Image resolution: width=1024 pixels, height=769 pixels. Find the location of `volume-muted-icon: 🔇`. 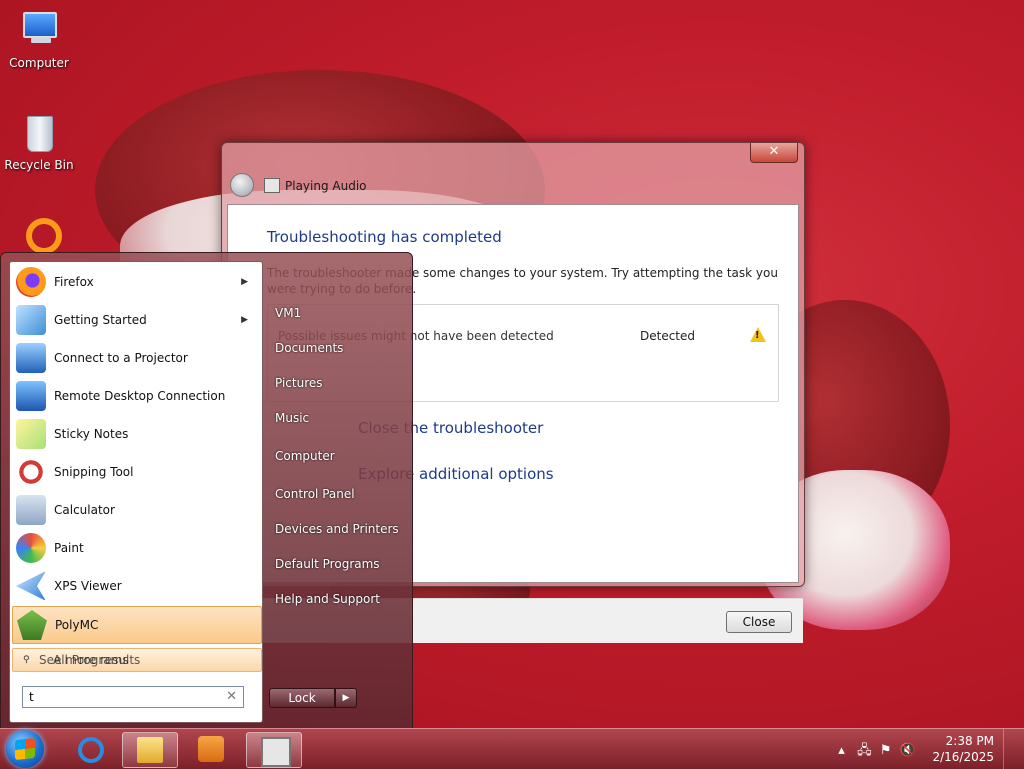

volume-muted-icon: 🔇 is located at coordinates (908, 750).